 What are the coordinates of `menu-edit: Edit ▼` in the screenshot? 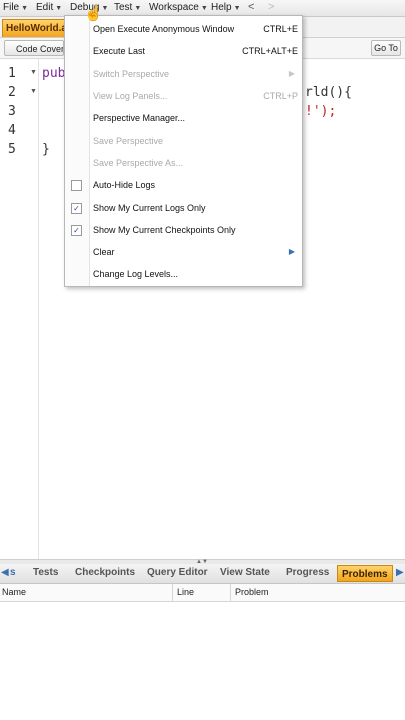 It's located at (49, 7).